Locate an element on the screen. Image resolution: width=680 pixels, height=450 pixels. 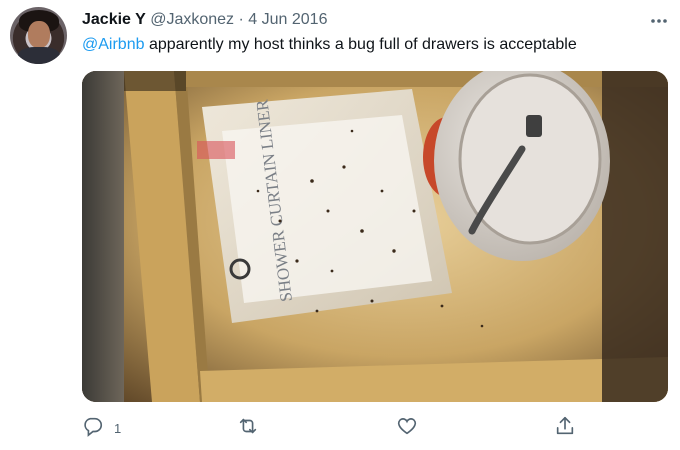
tweet-header: Jackie Y @Jaxkonez · 4 Jun 2016 is located at coordinates (204, 20).